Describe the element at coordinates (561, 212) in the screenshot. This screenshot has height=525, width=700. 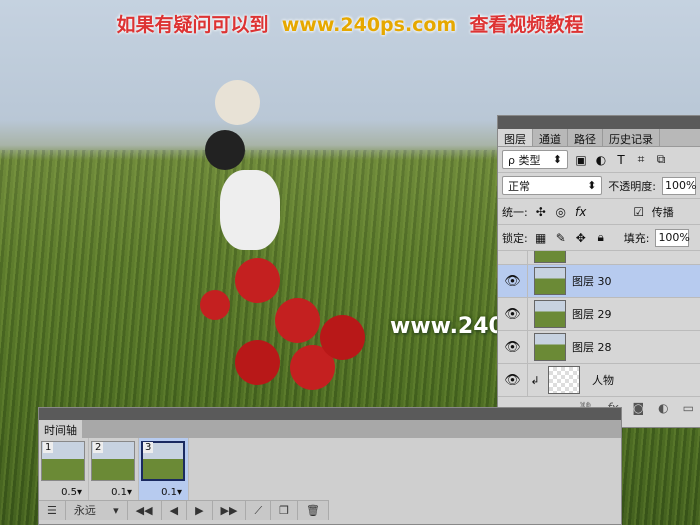
I see `unify-visibility-icon: ◎` at that location.